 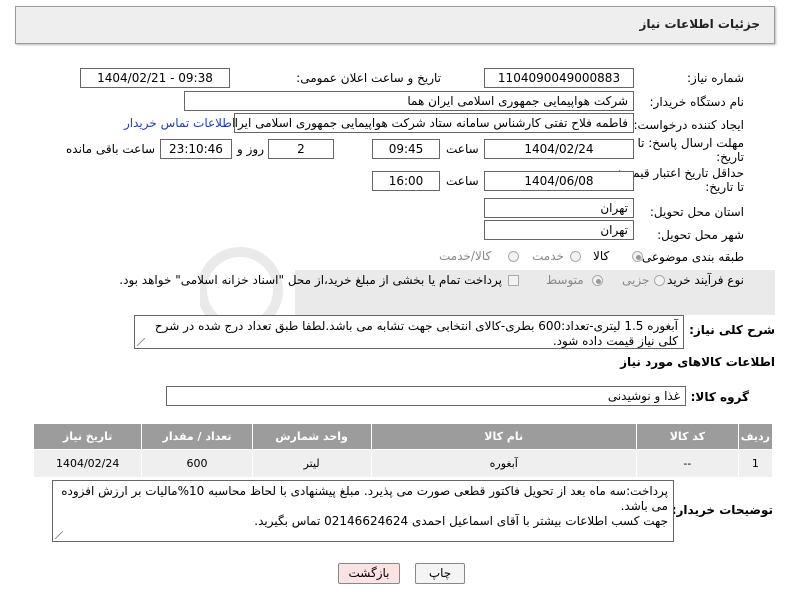 What do you see at coordinates (513, 256) in the screenshot?
I see `category-radio-goods-service` at bounding box center [513, 256].